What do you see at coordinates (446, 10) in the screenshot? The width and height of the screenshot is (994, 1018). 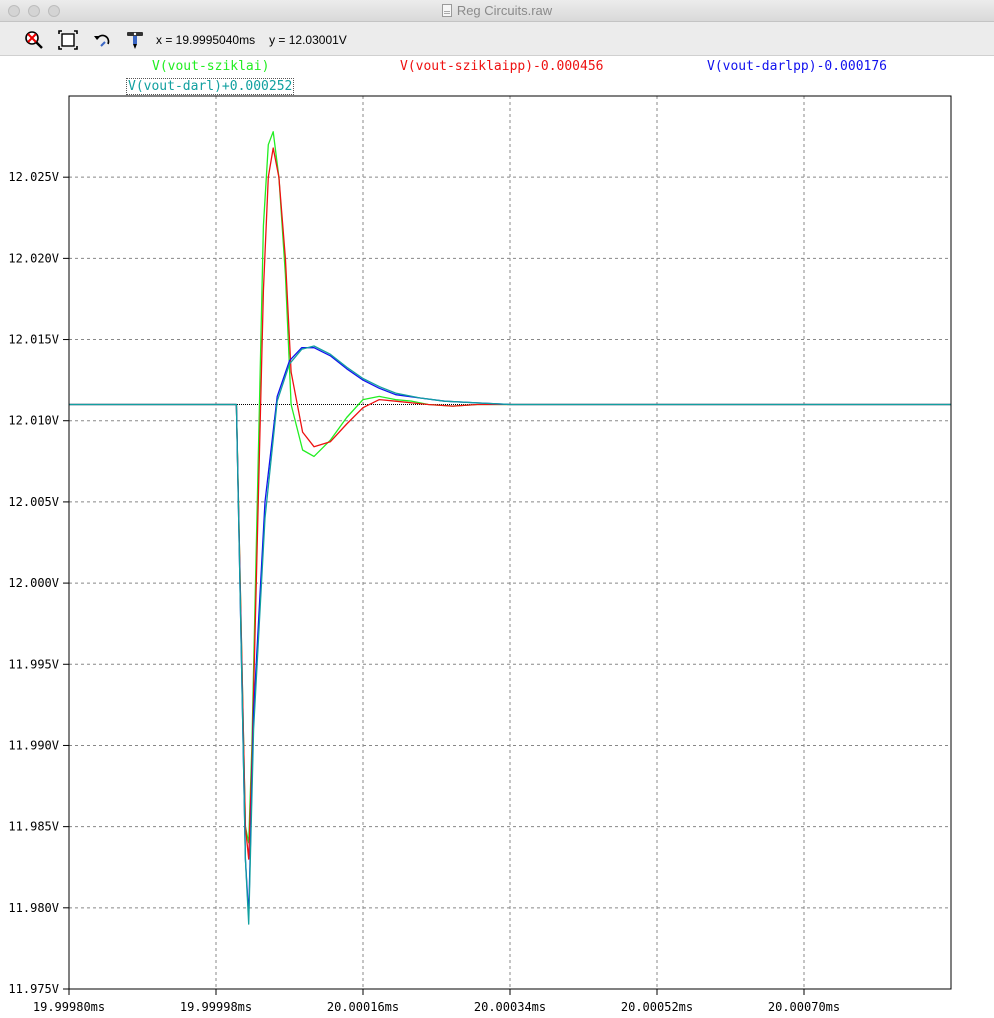 I see `document-icon` at bounding box center [446, 10].